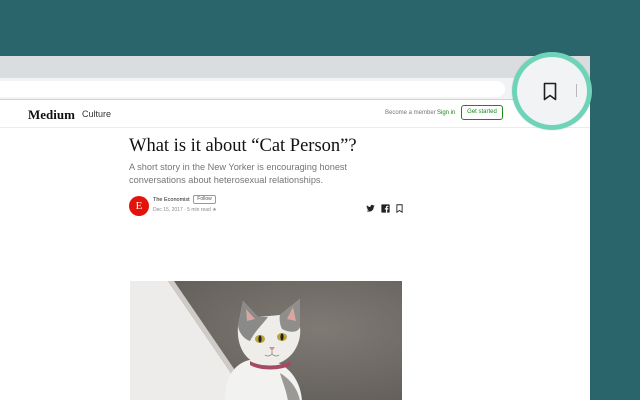 The width and height of the screenshot is (640, 400). What do you see at coordinates (370, 208) in the screenshot?
I see `twitter-icon` at bounding box center [370, 208].